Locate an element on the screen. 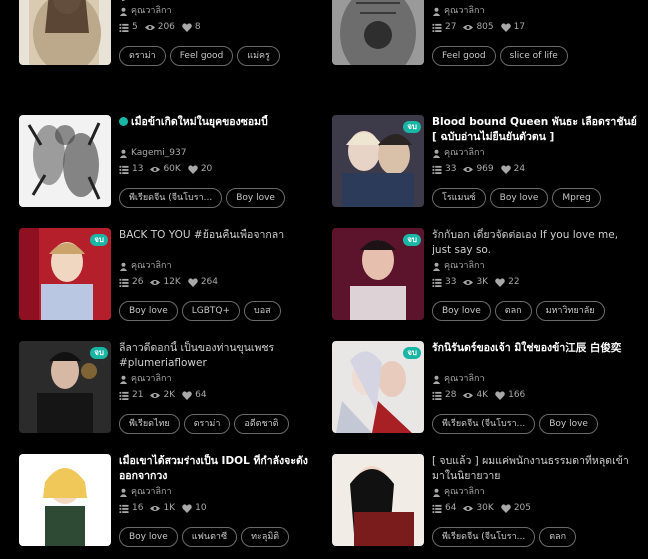  author-line: Kagemi_937 is located at coordinates (221, 153).